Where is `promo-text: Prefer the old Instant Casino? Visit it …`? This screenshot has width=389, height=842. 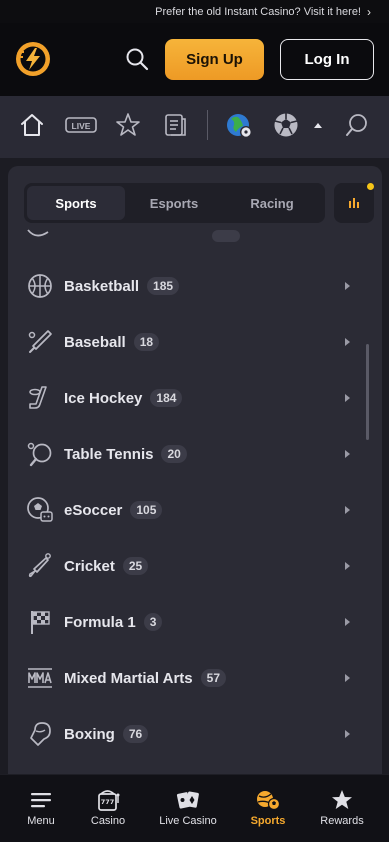 promo-text: Prefer the old Instant Casino? Visit it … is located at coordinates (258, 12).